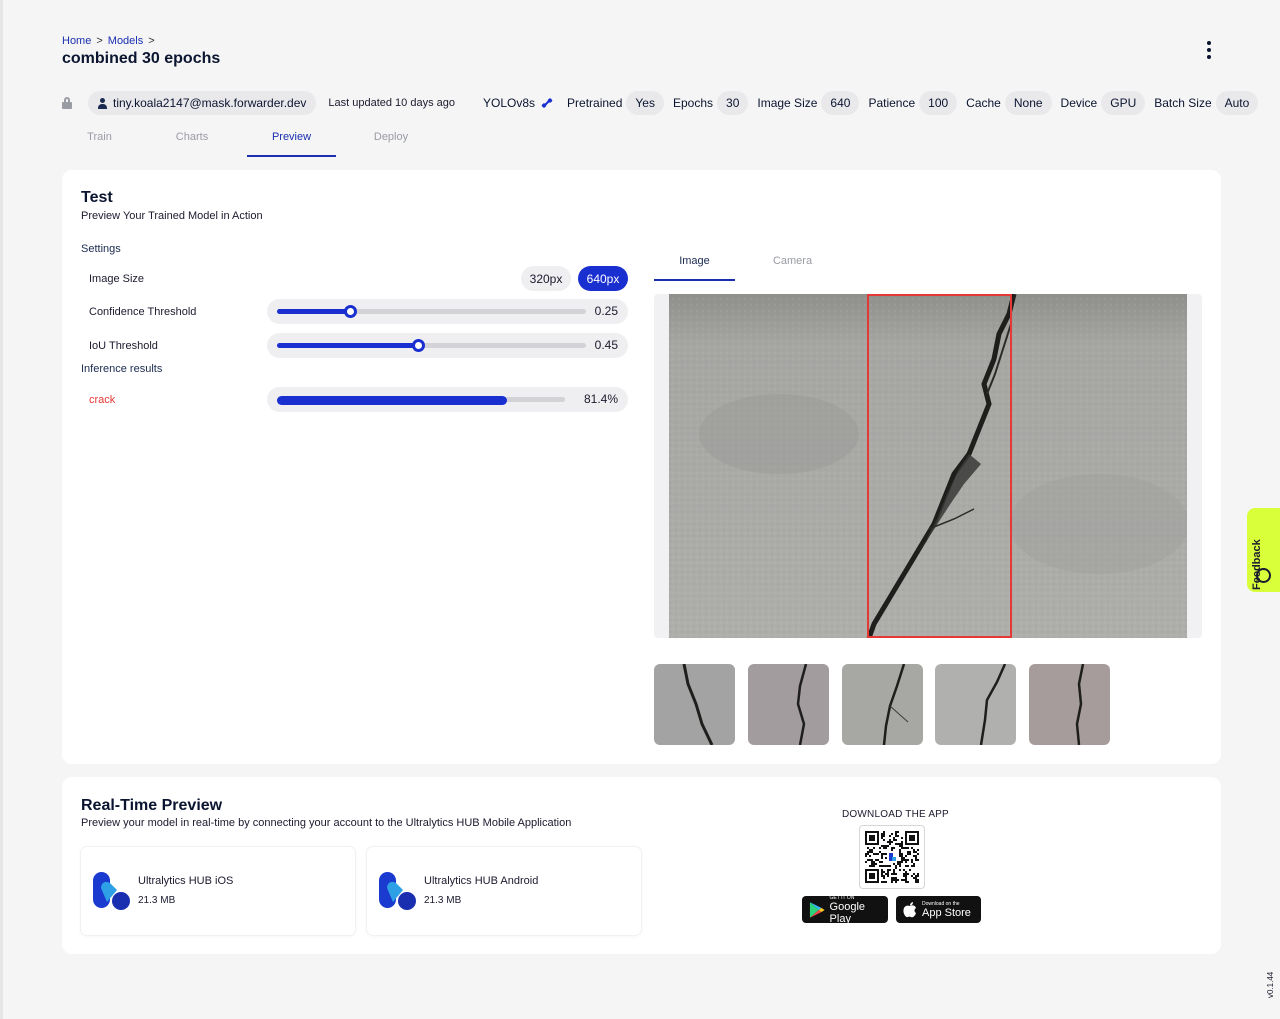 This screenshot has width=1280, height=1019. I want to click on download-app-label: DOWNLOAD THE APP, so click(895, 814).